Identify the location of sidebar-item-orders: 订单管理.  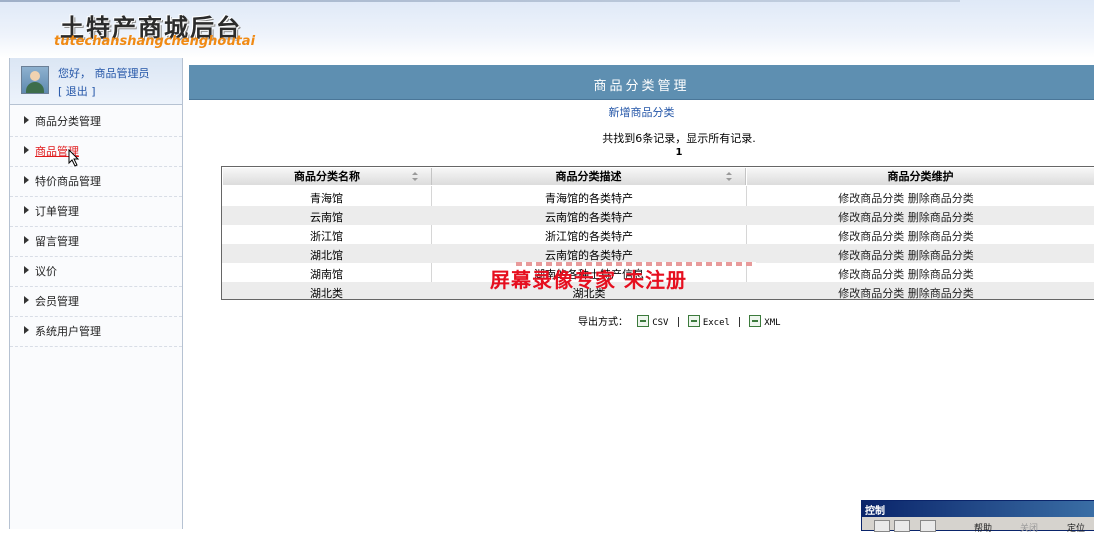
(96, 211).